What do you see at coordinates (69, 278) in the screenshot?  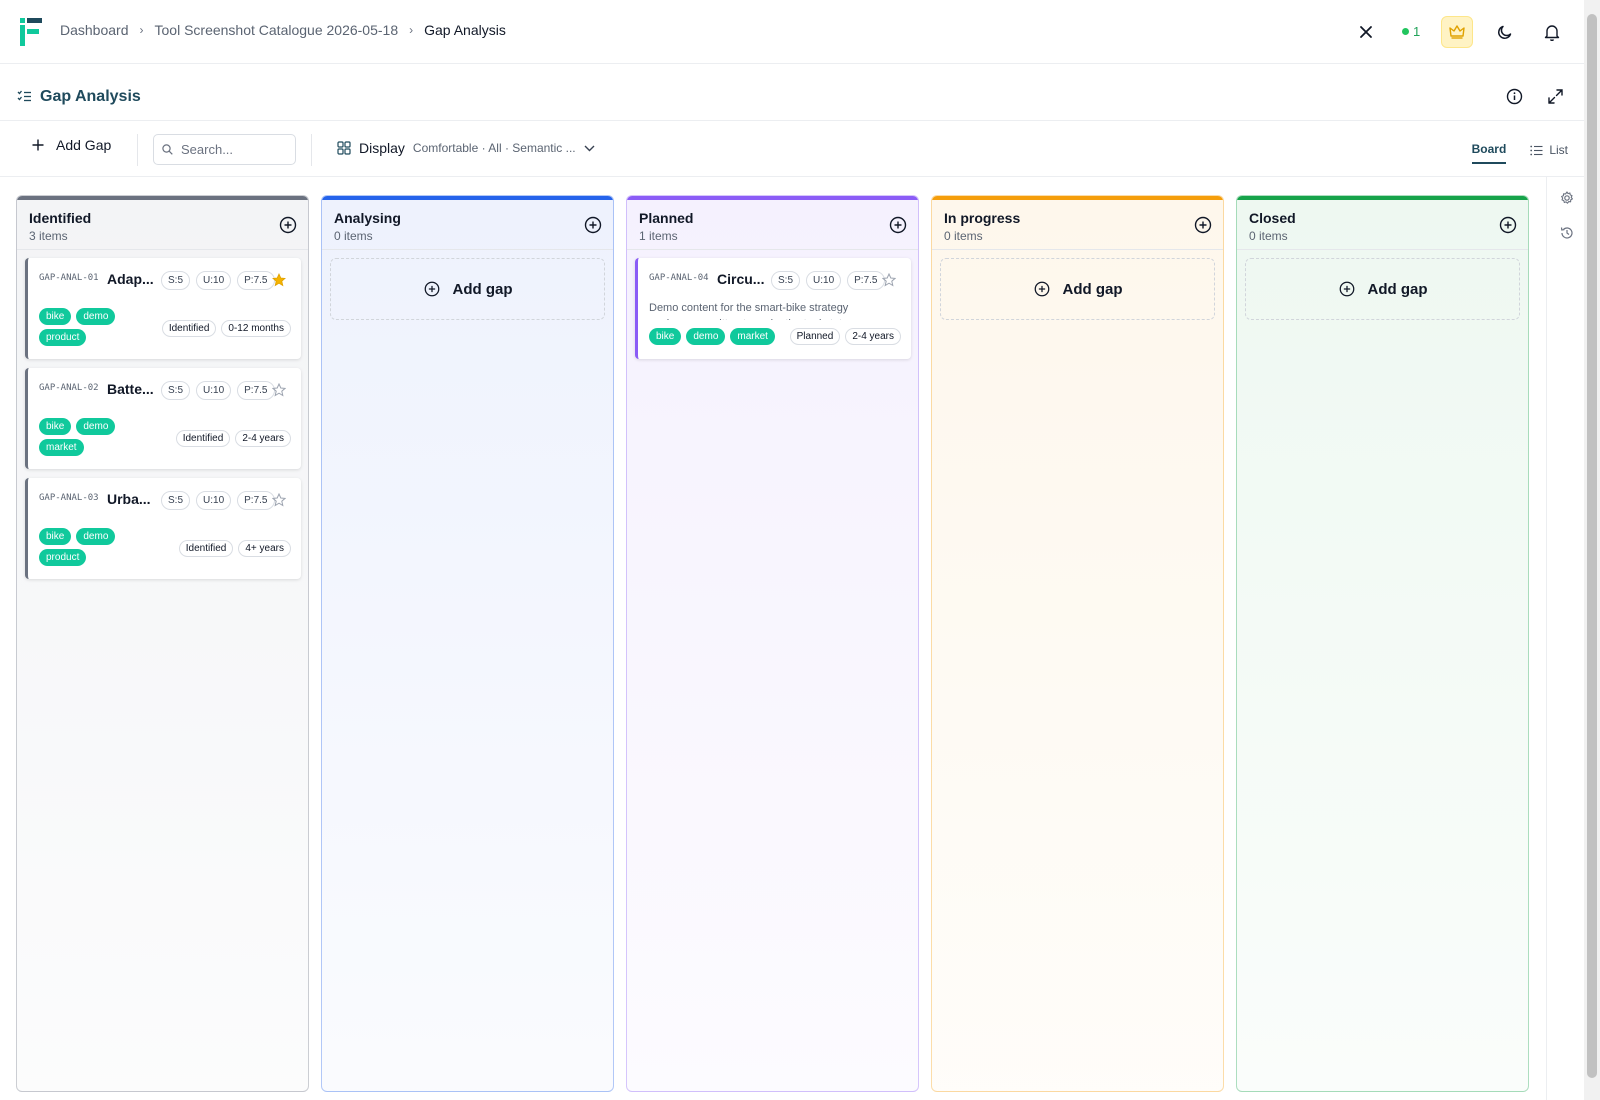 I see `gap-id: GAP-ANAL-01` at bounding box center [69, 278].